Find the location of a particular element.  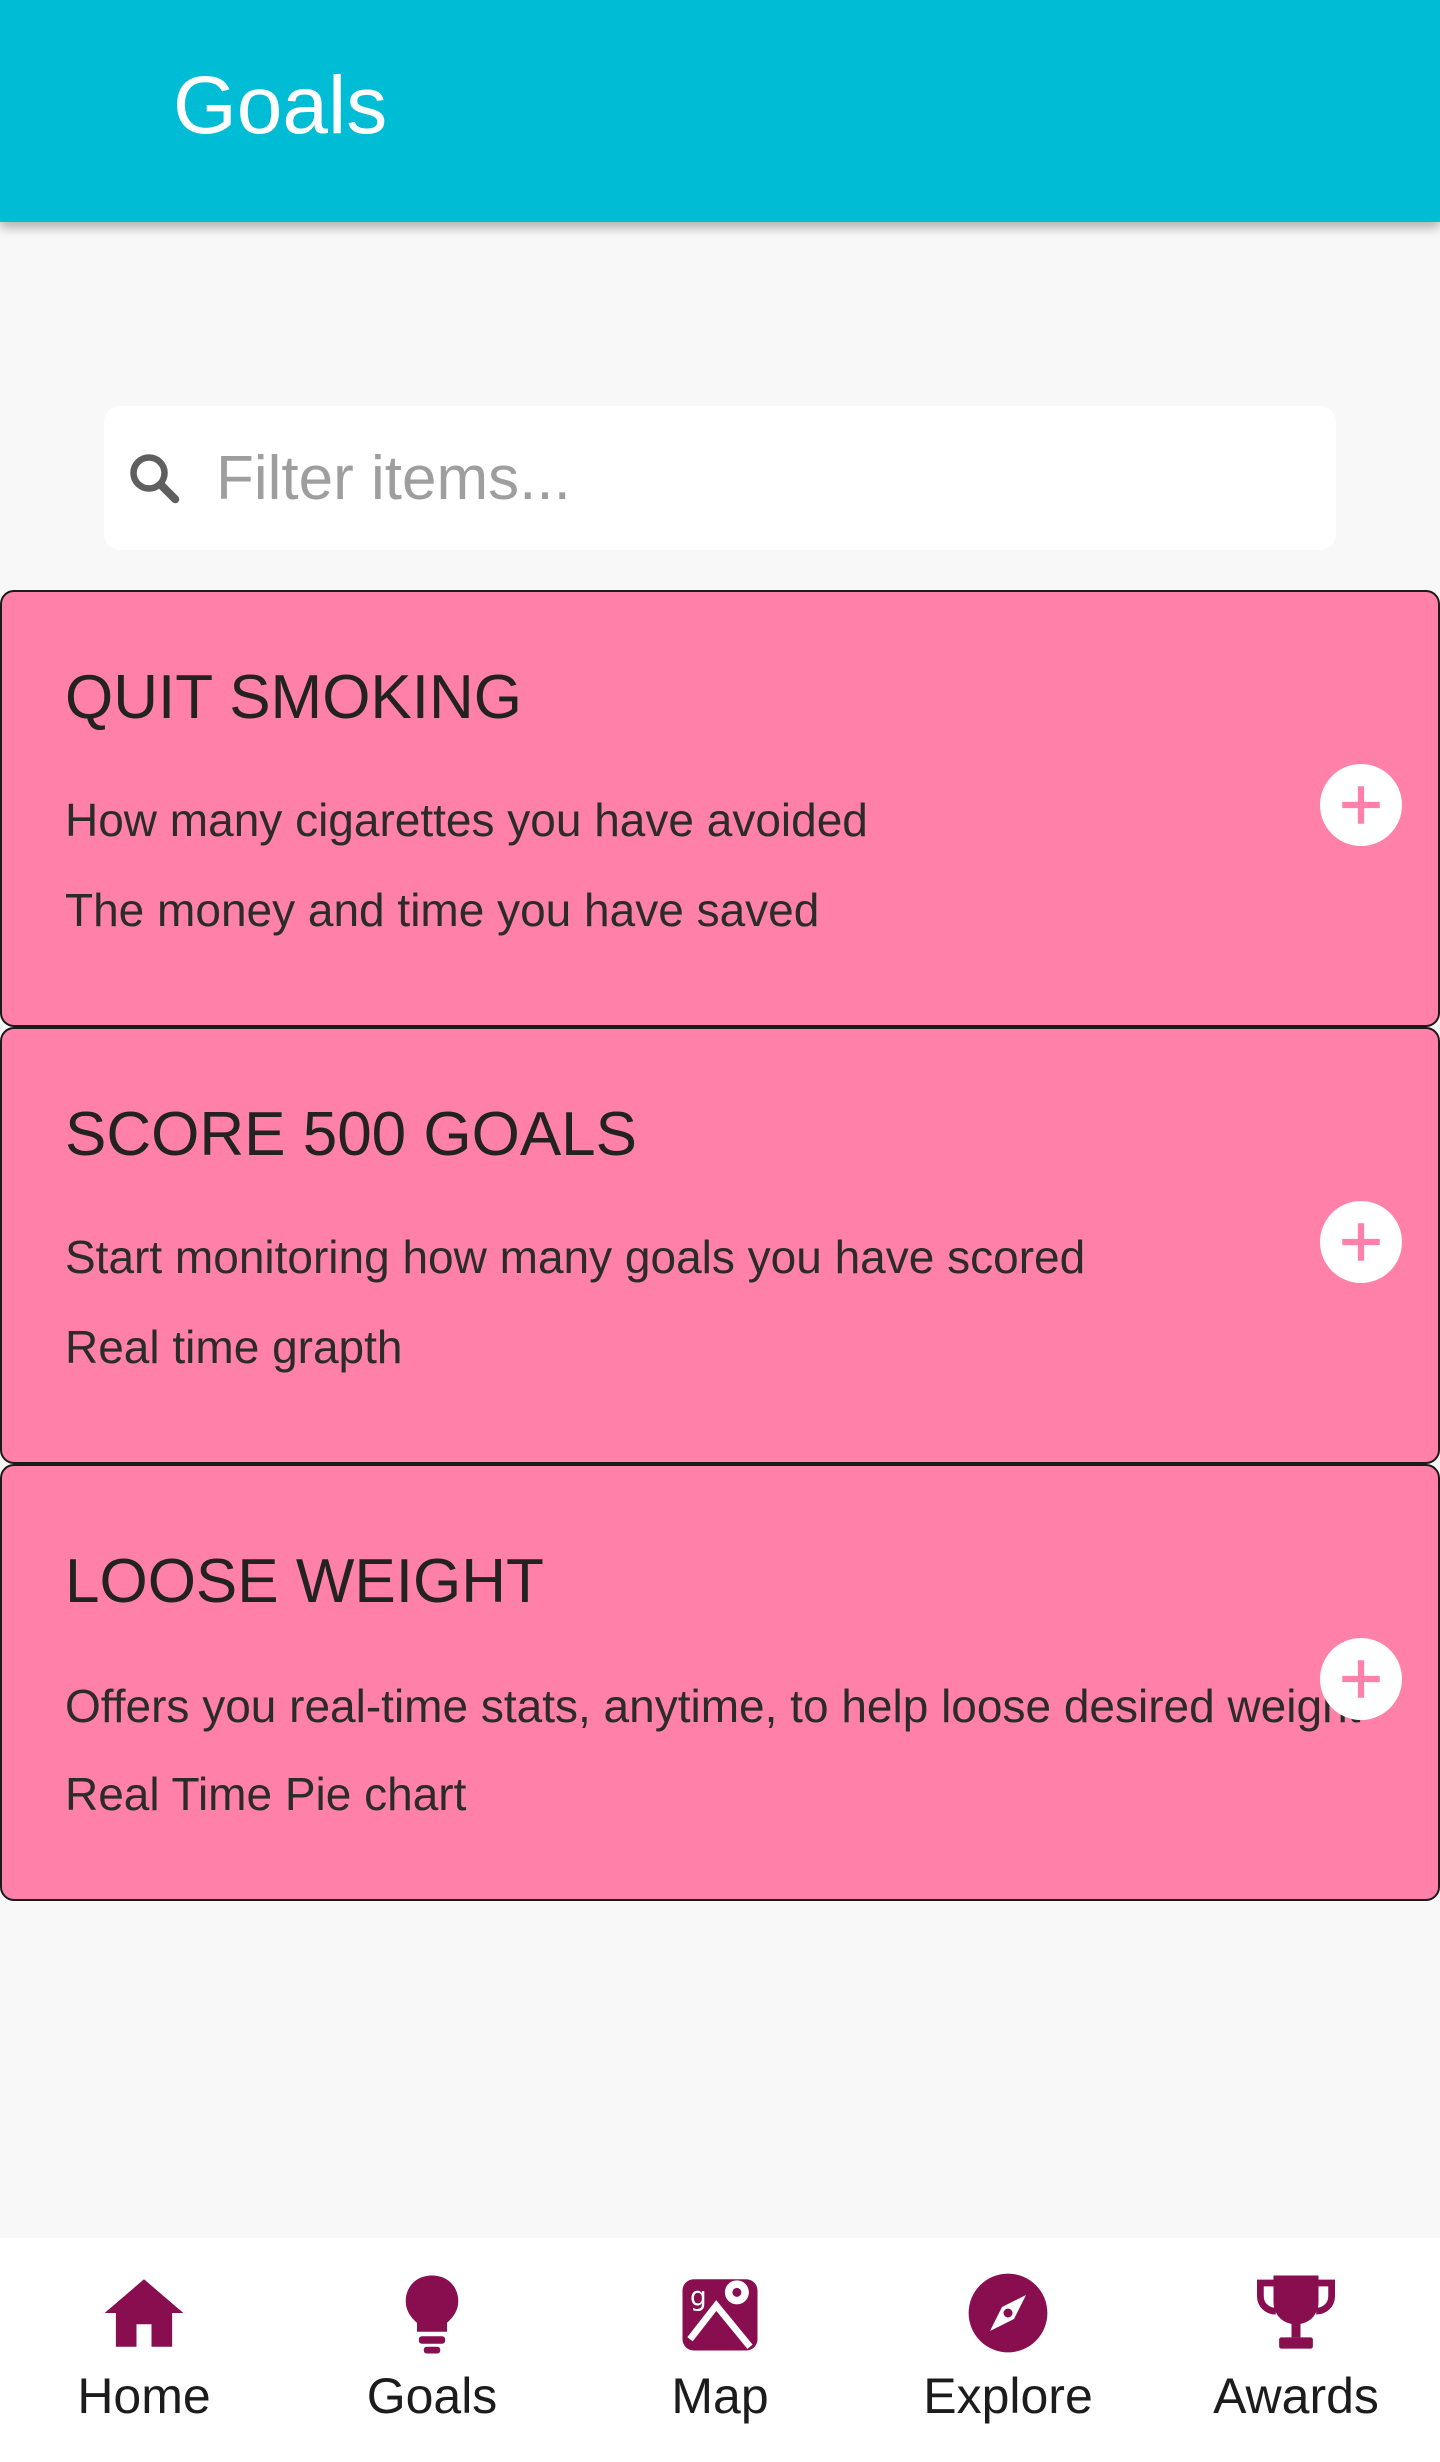

page-title: Goals is located at coordinates (280, 105).